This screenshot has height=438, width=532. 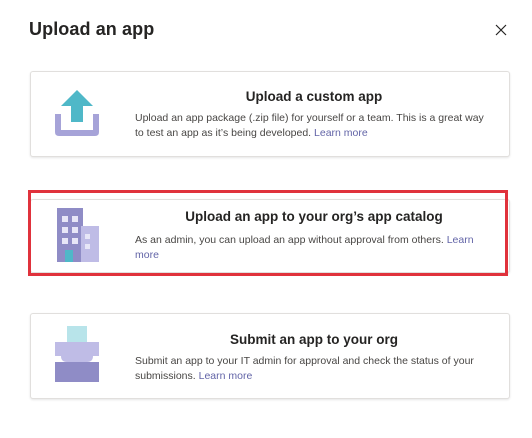 I want to click on close-icon, so click(x=501, y=30).